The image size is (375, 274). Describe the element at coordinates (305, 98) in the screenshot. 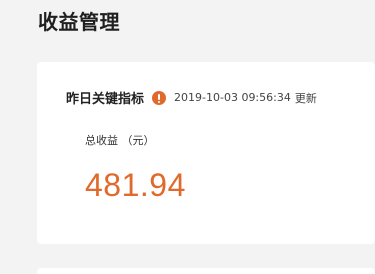

I see `update-label: 更新` at that location.